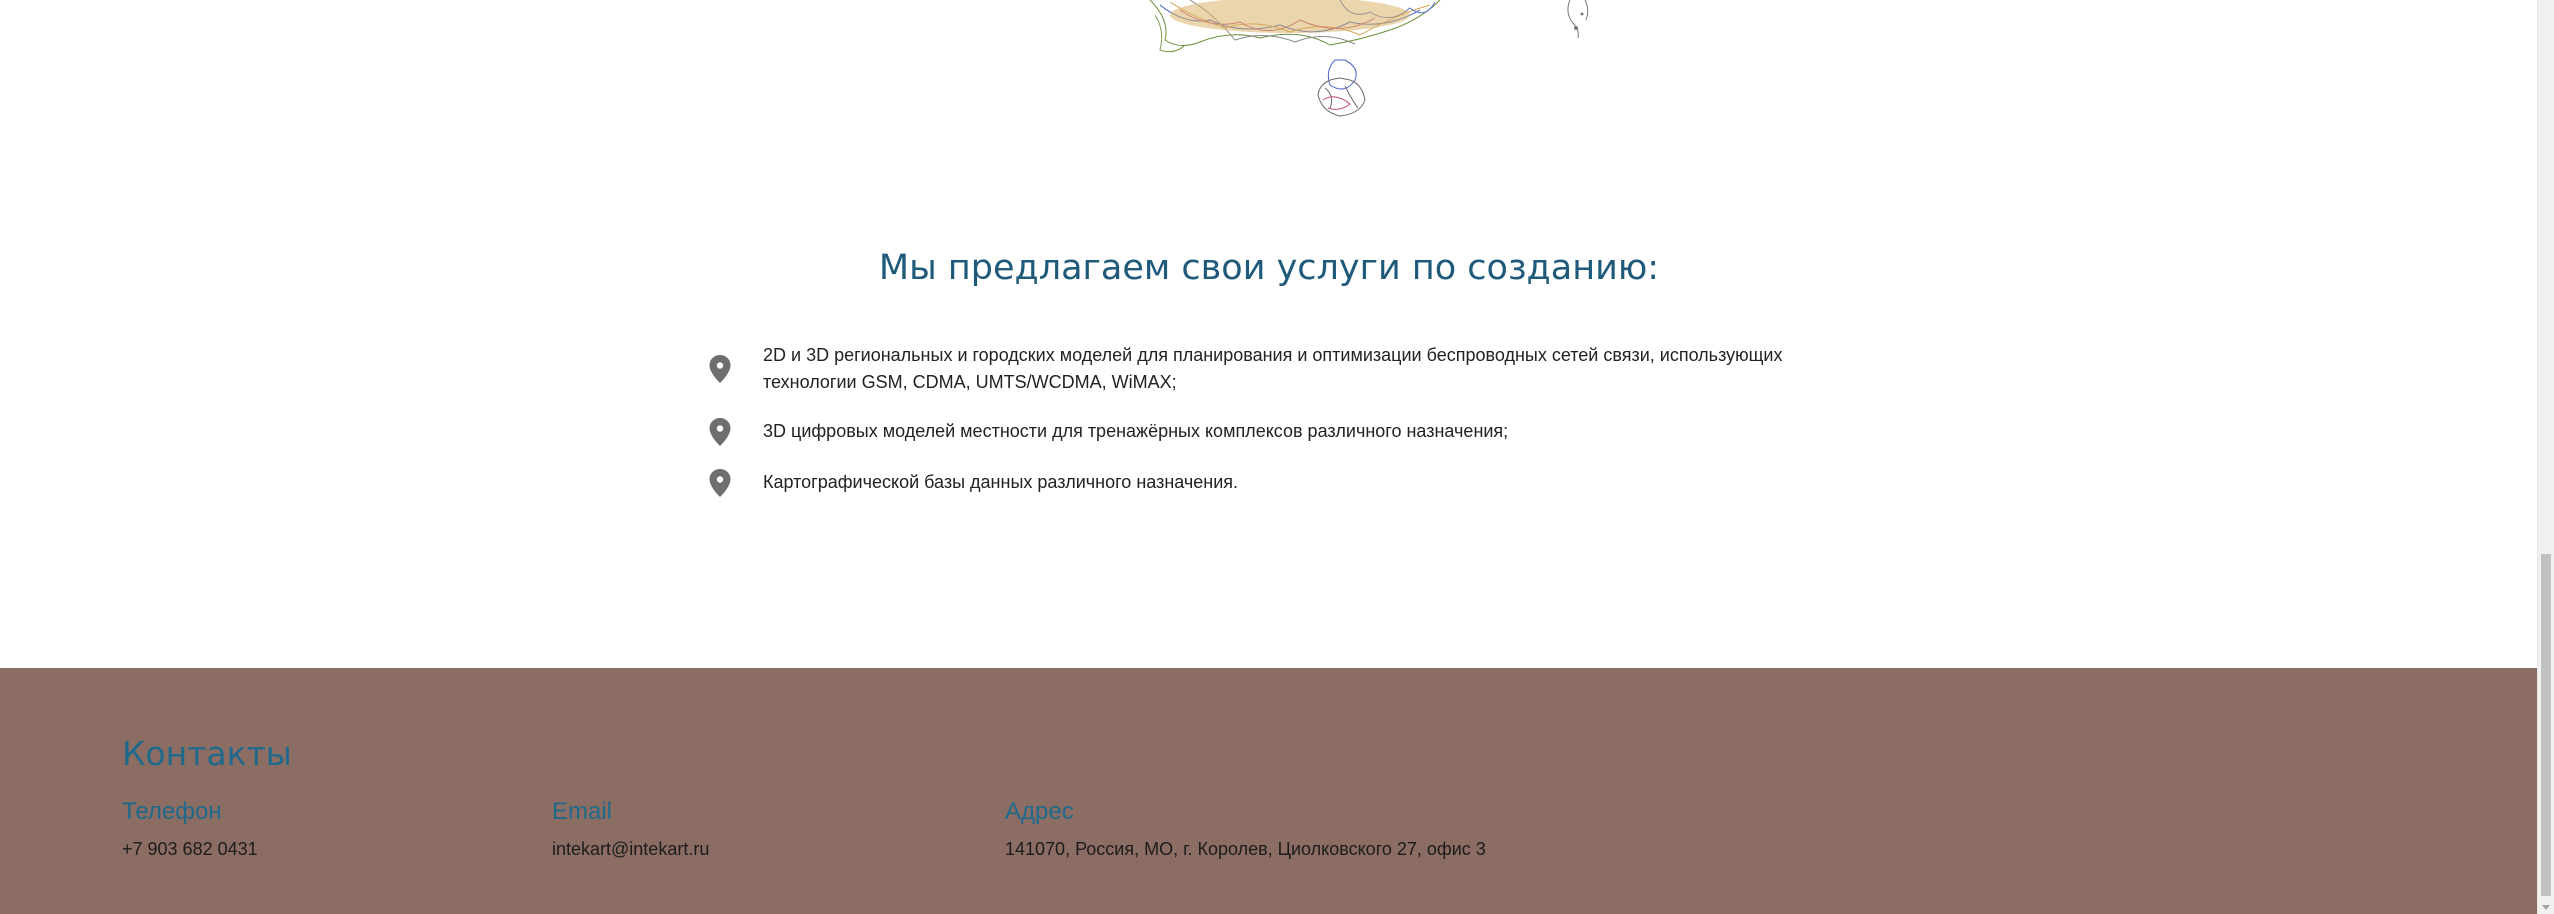 The height and width of the screenshot is (914, 2554). I want to click on phone-block: Телефон +7 903 682 0431, so click(190, 829).